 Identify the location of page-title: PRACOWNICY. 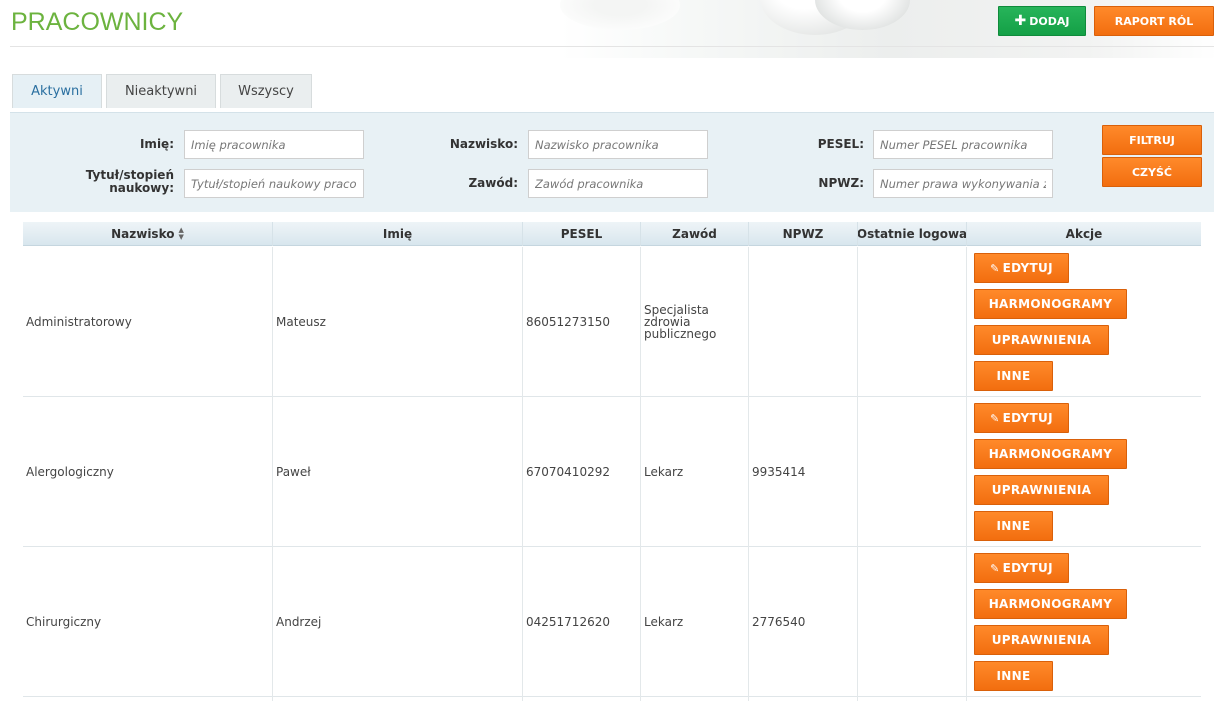
(97, 22).